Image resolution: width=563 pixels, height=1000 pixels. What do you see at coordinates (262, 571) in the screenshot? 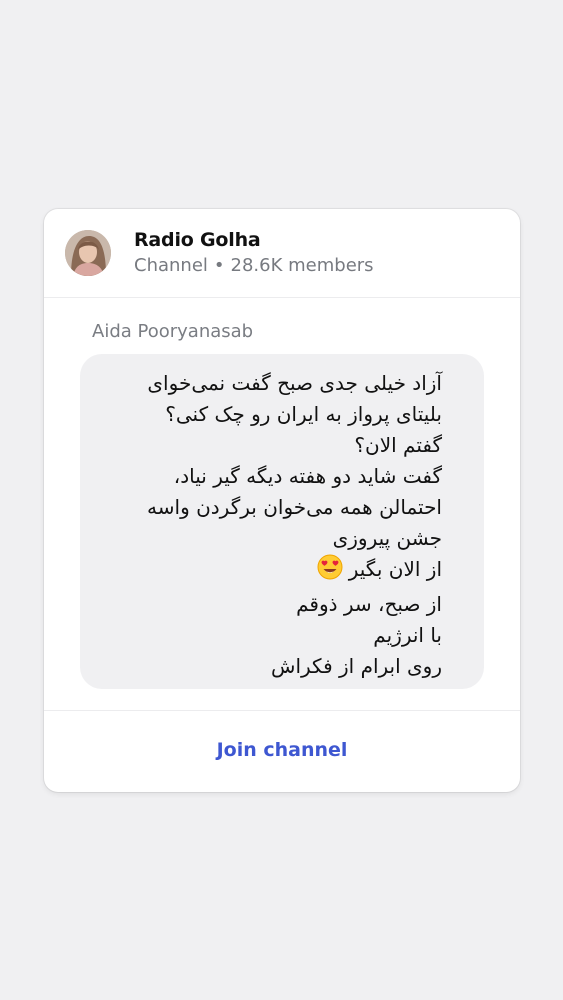
I see `message-line-with-emoji: از الان بگیر` at bounding box center [262, 571].